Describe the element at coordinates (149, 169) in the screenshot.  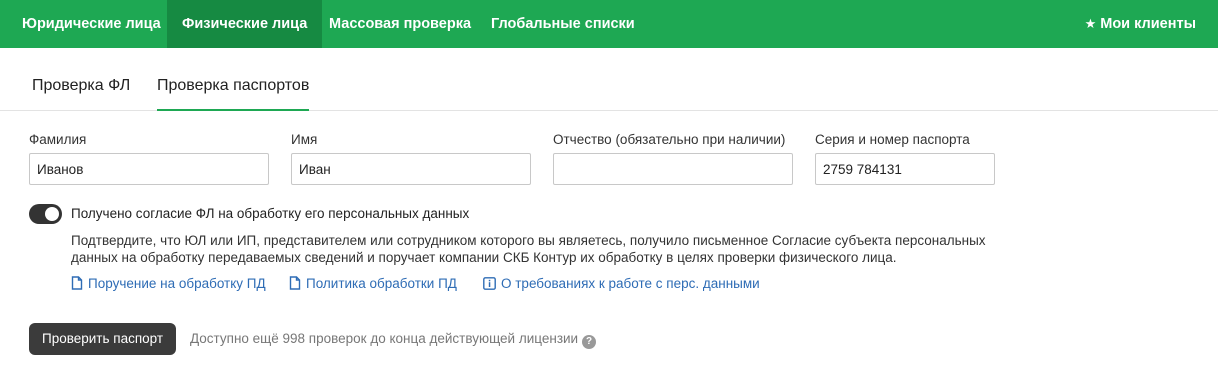
I see `surname-input` at that location.